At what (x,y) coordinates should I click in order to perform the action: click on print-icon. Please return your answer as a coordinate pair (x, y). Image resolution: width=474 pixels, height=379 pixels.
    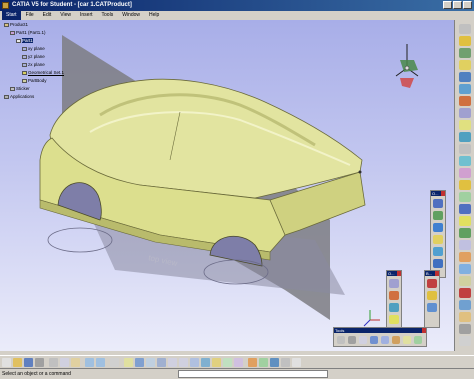
    Looking at the image, I should click on (39, 362).